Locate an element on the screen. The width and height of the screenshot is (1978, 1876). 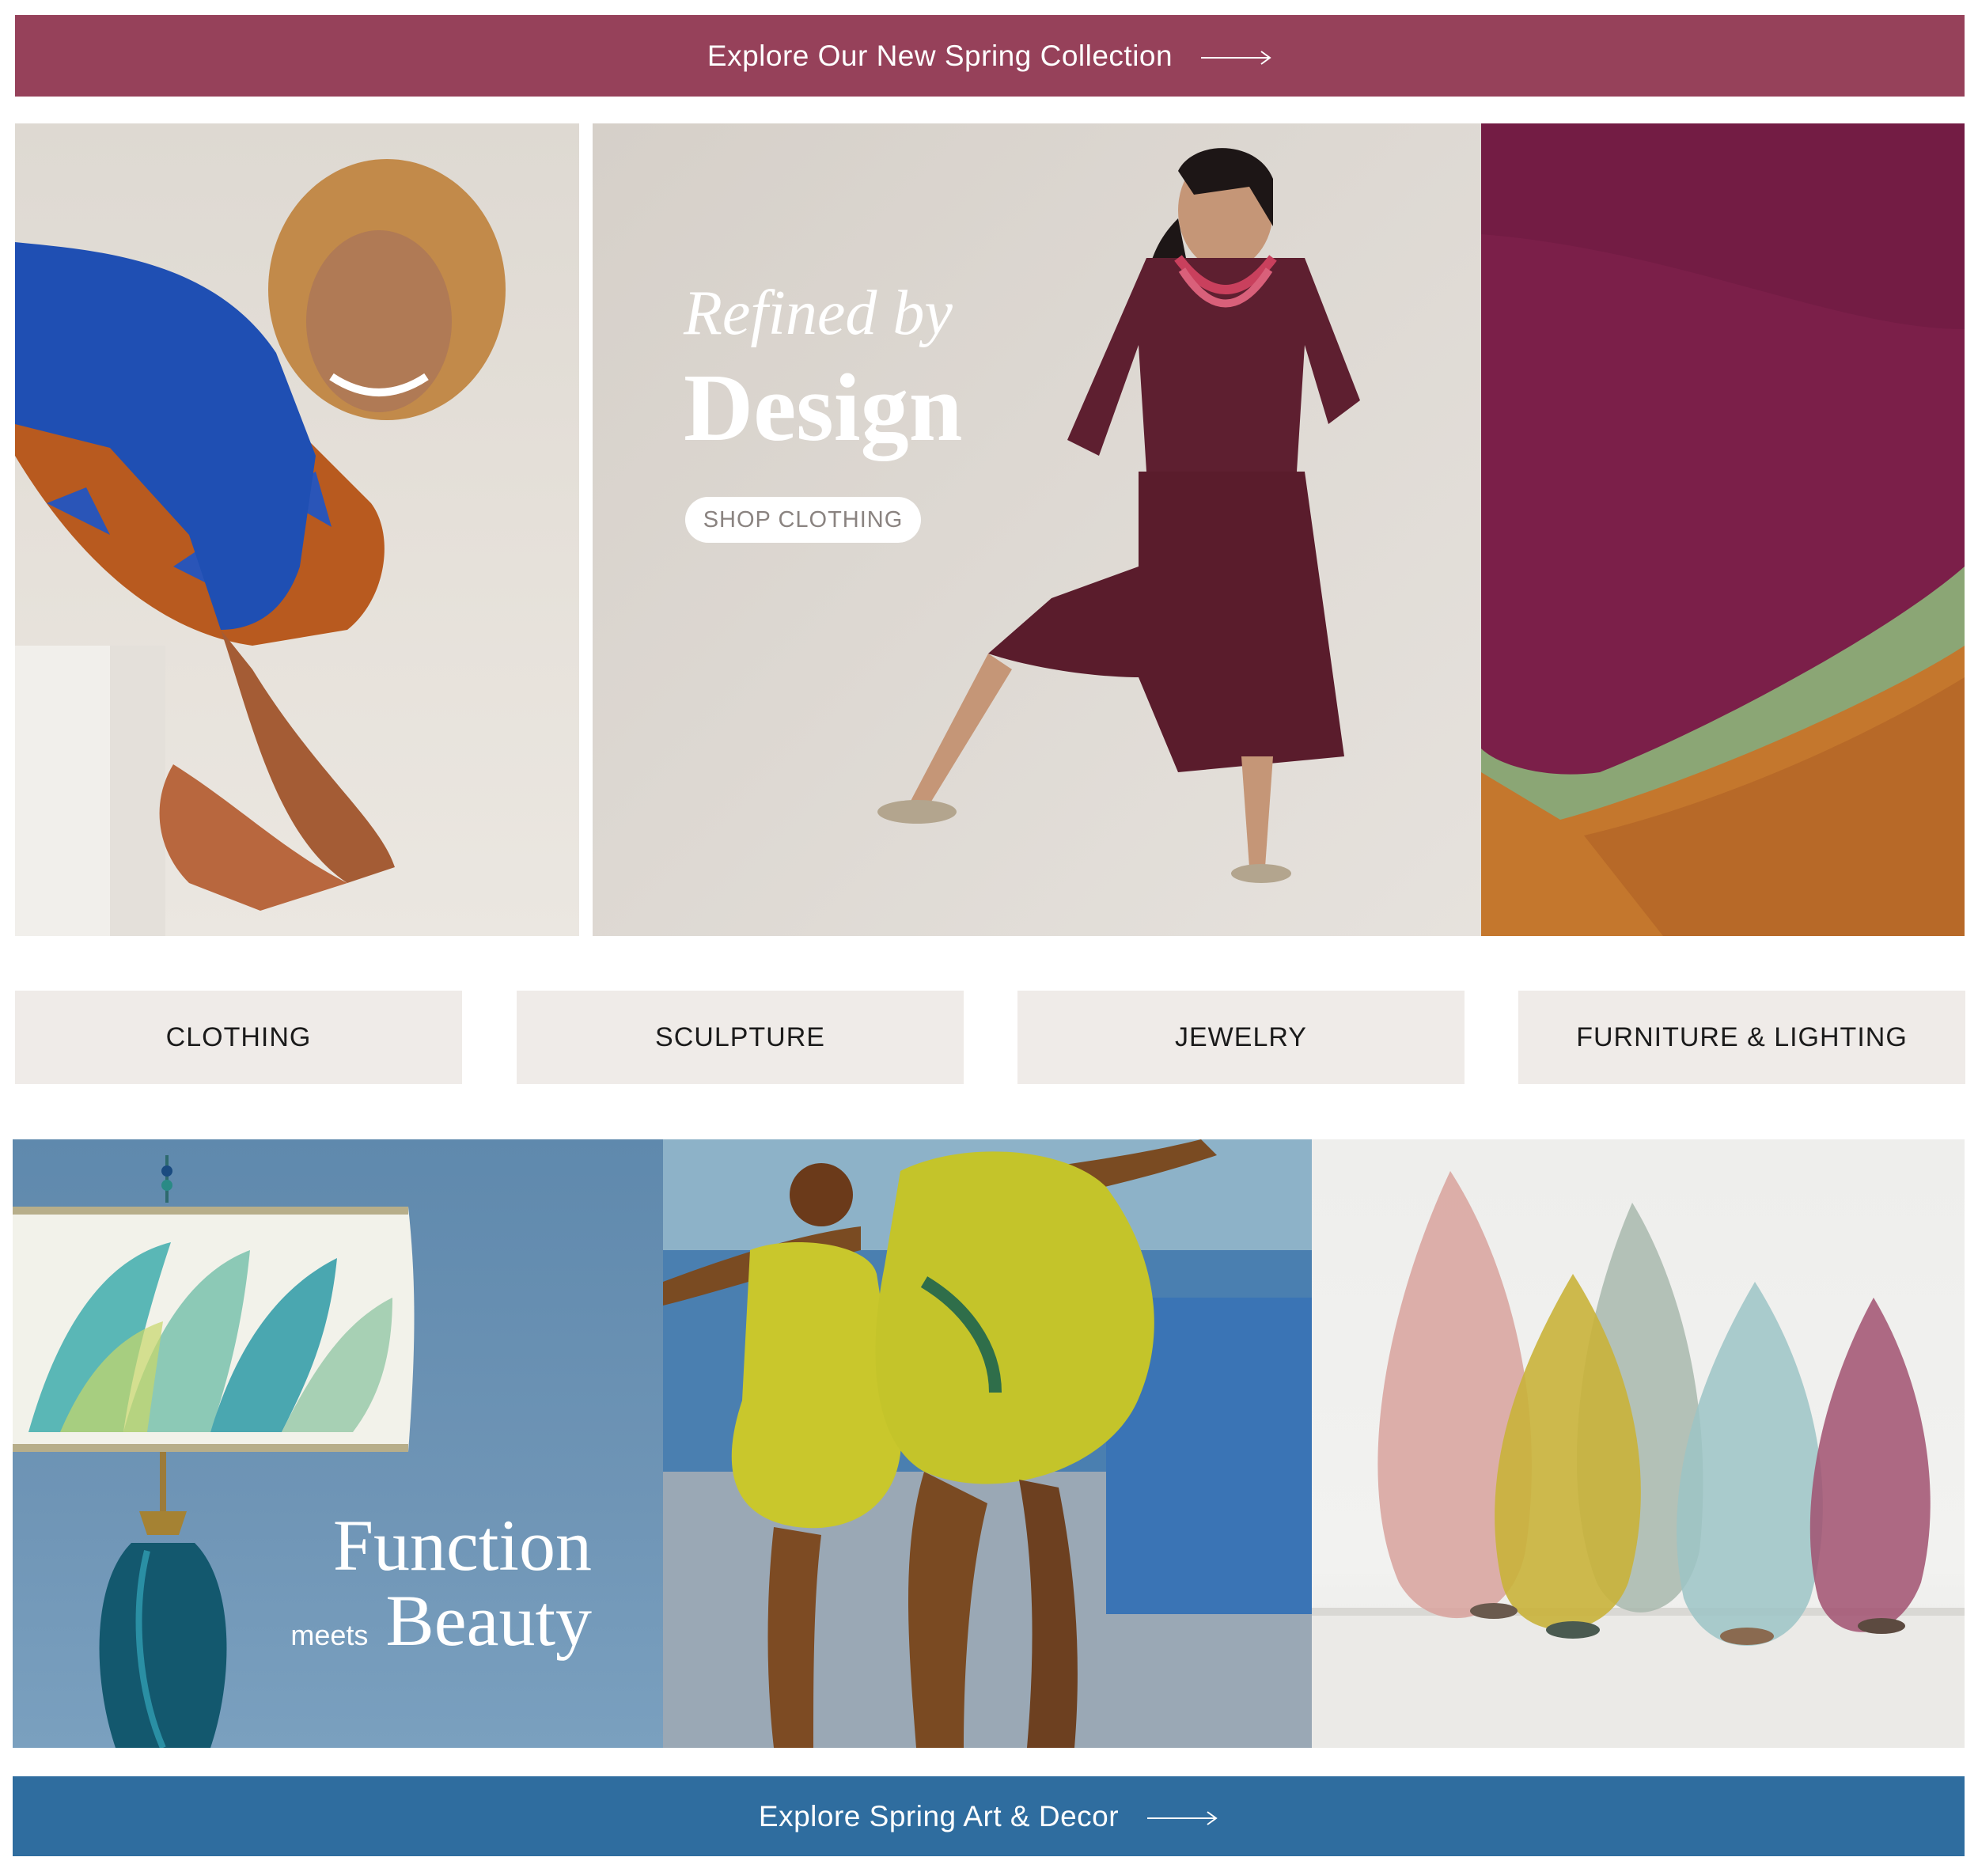
decor-subtitle: Beauty is located at coordinates (488, 1620).